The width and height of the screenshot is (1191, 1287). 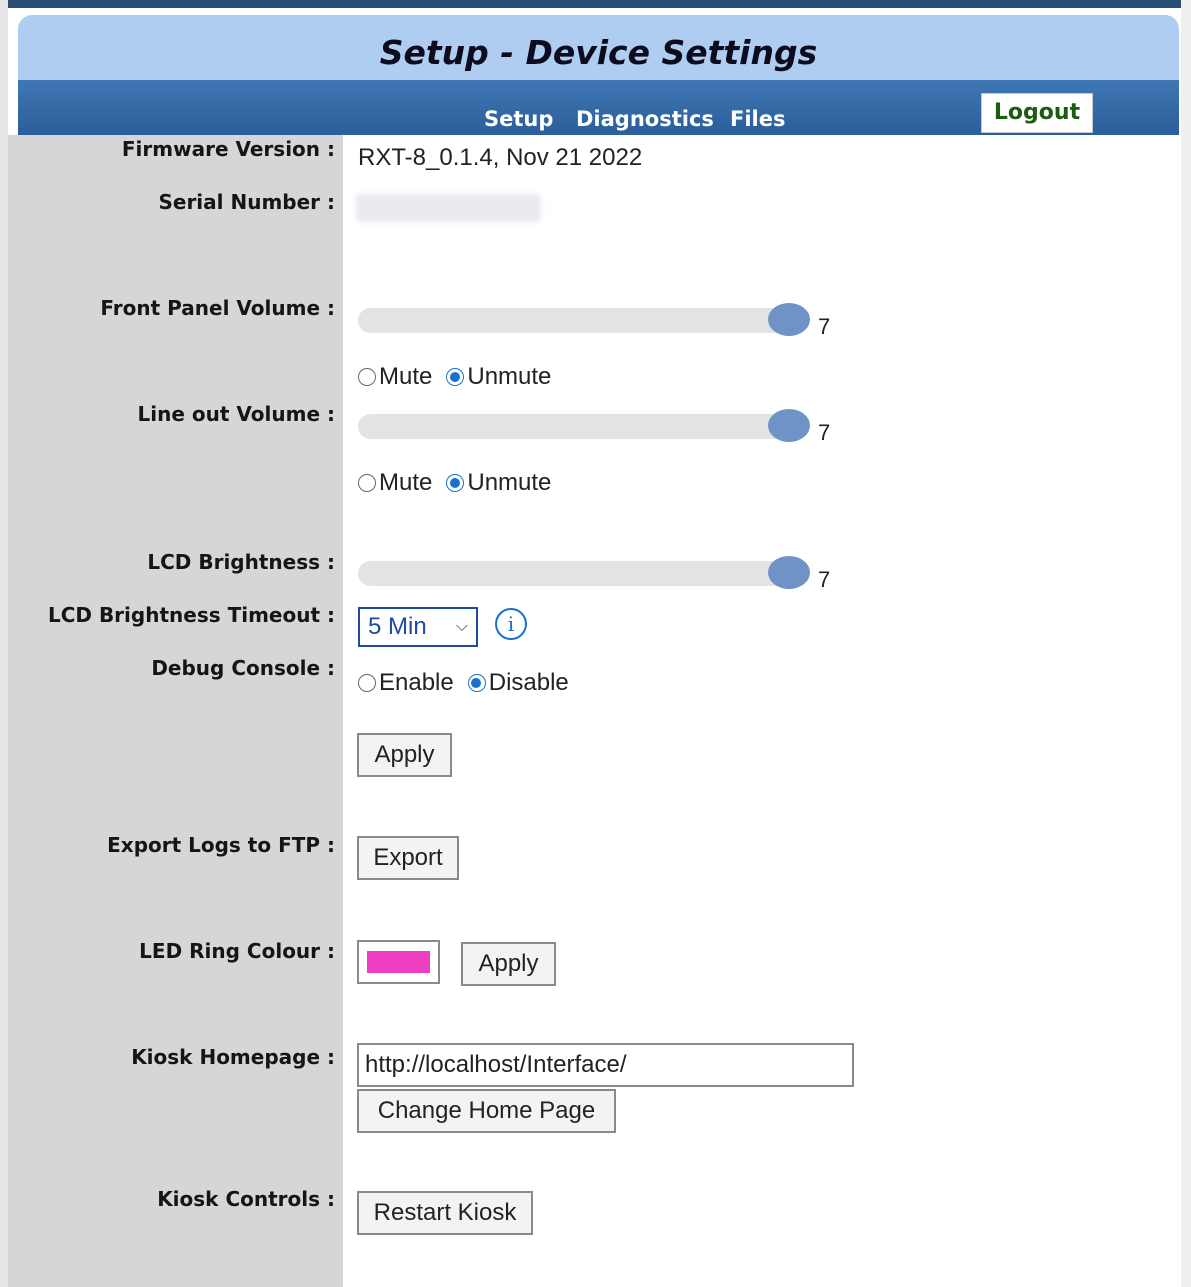 I want to click on page-title: Setup - Device Settings, so click(x=598, y=52).